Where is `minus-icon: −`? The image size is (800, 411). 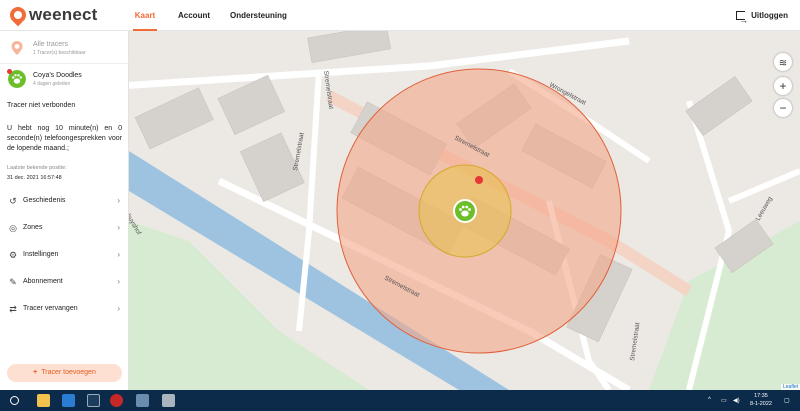 minus-icon: − is located at coordinates (783, 108).